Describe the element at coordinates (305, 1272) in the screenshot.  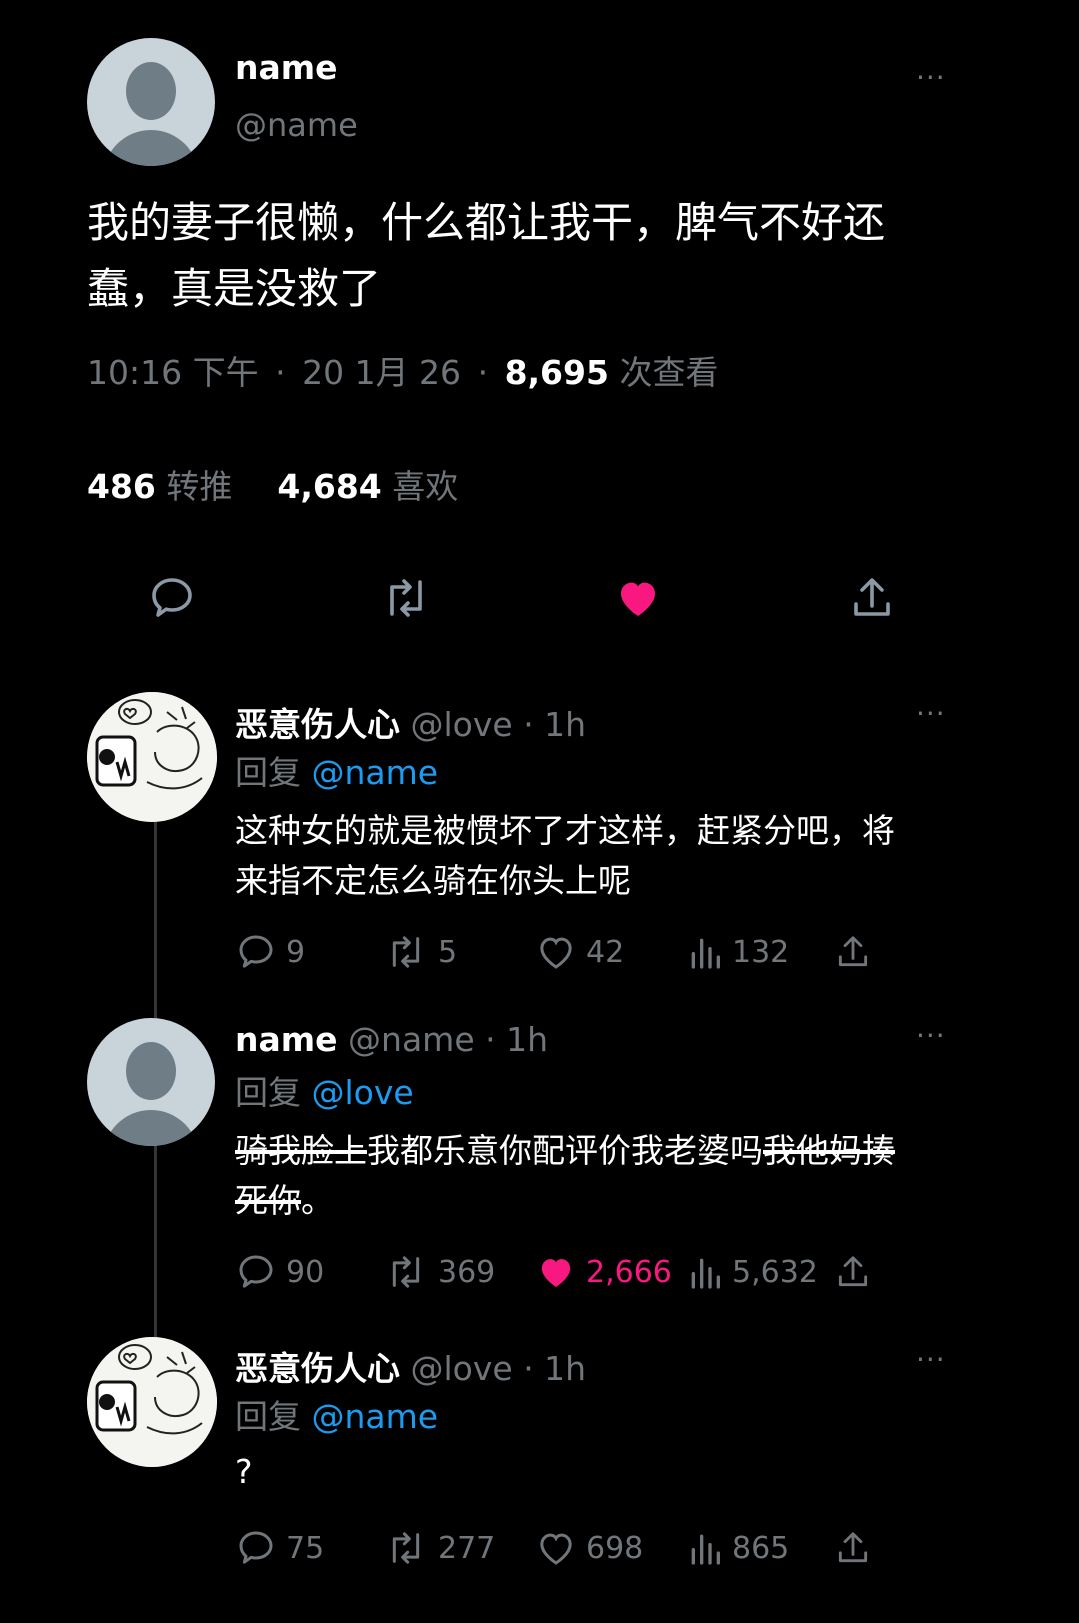
I see `comment-count: 90` at that location.